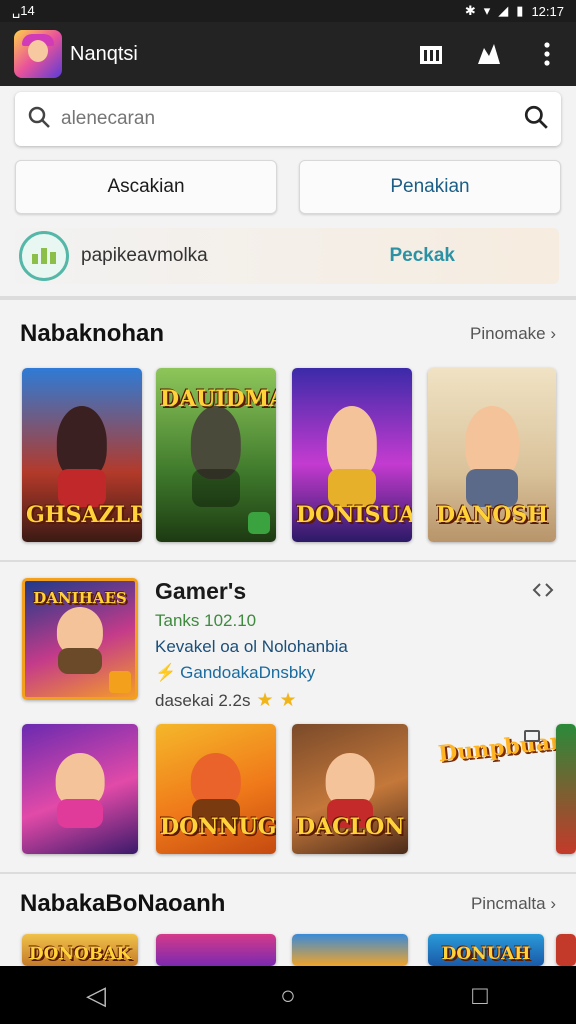 The height and width of the screenshot is (1024, 576). I want to click on game-tile-label: DAUIDMA, so click(218, 399).